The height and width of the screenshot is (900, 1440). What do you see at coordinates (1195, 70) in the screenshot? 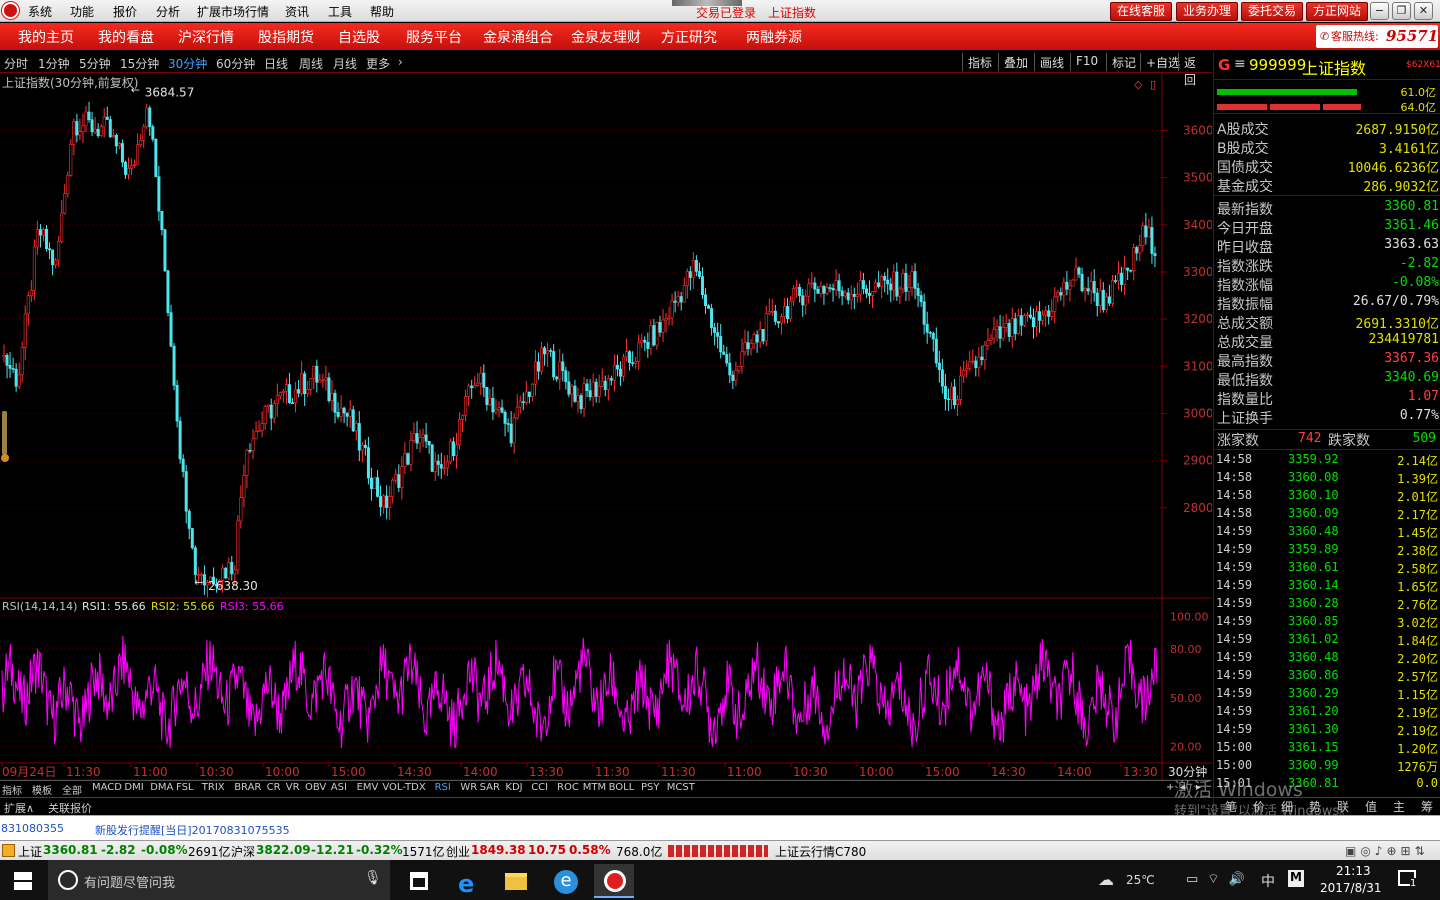
I see `tool-button-6: 返回` at bounding box center [1195, 70].